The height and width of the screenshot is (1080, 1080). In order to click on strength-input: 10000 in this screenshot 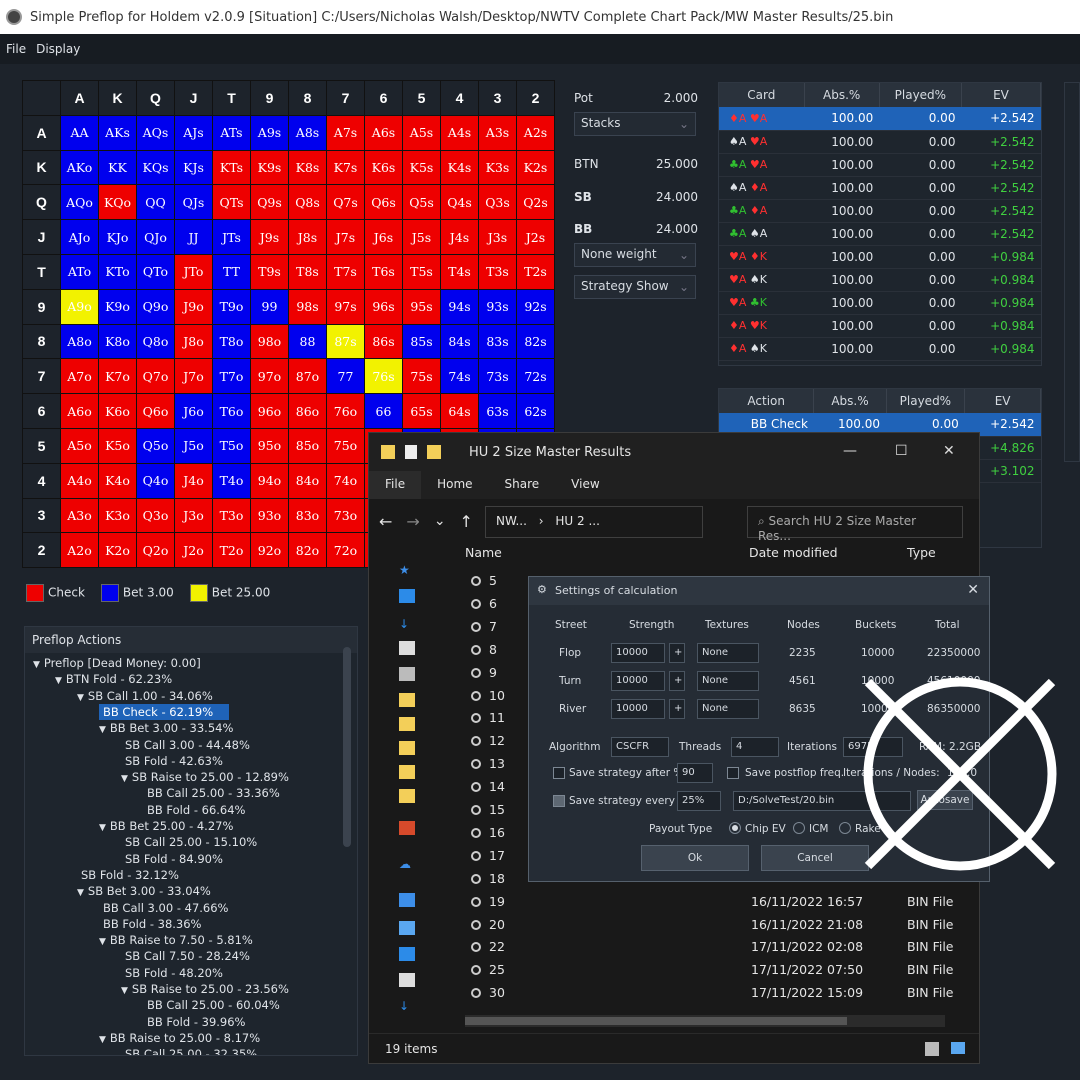, I will do `click(638, 709)`.